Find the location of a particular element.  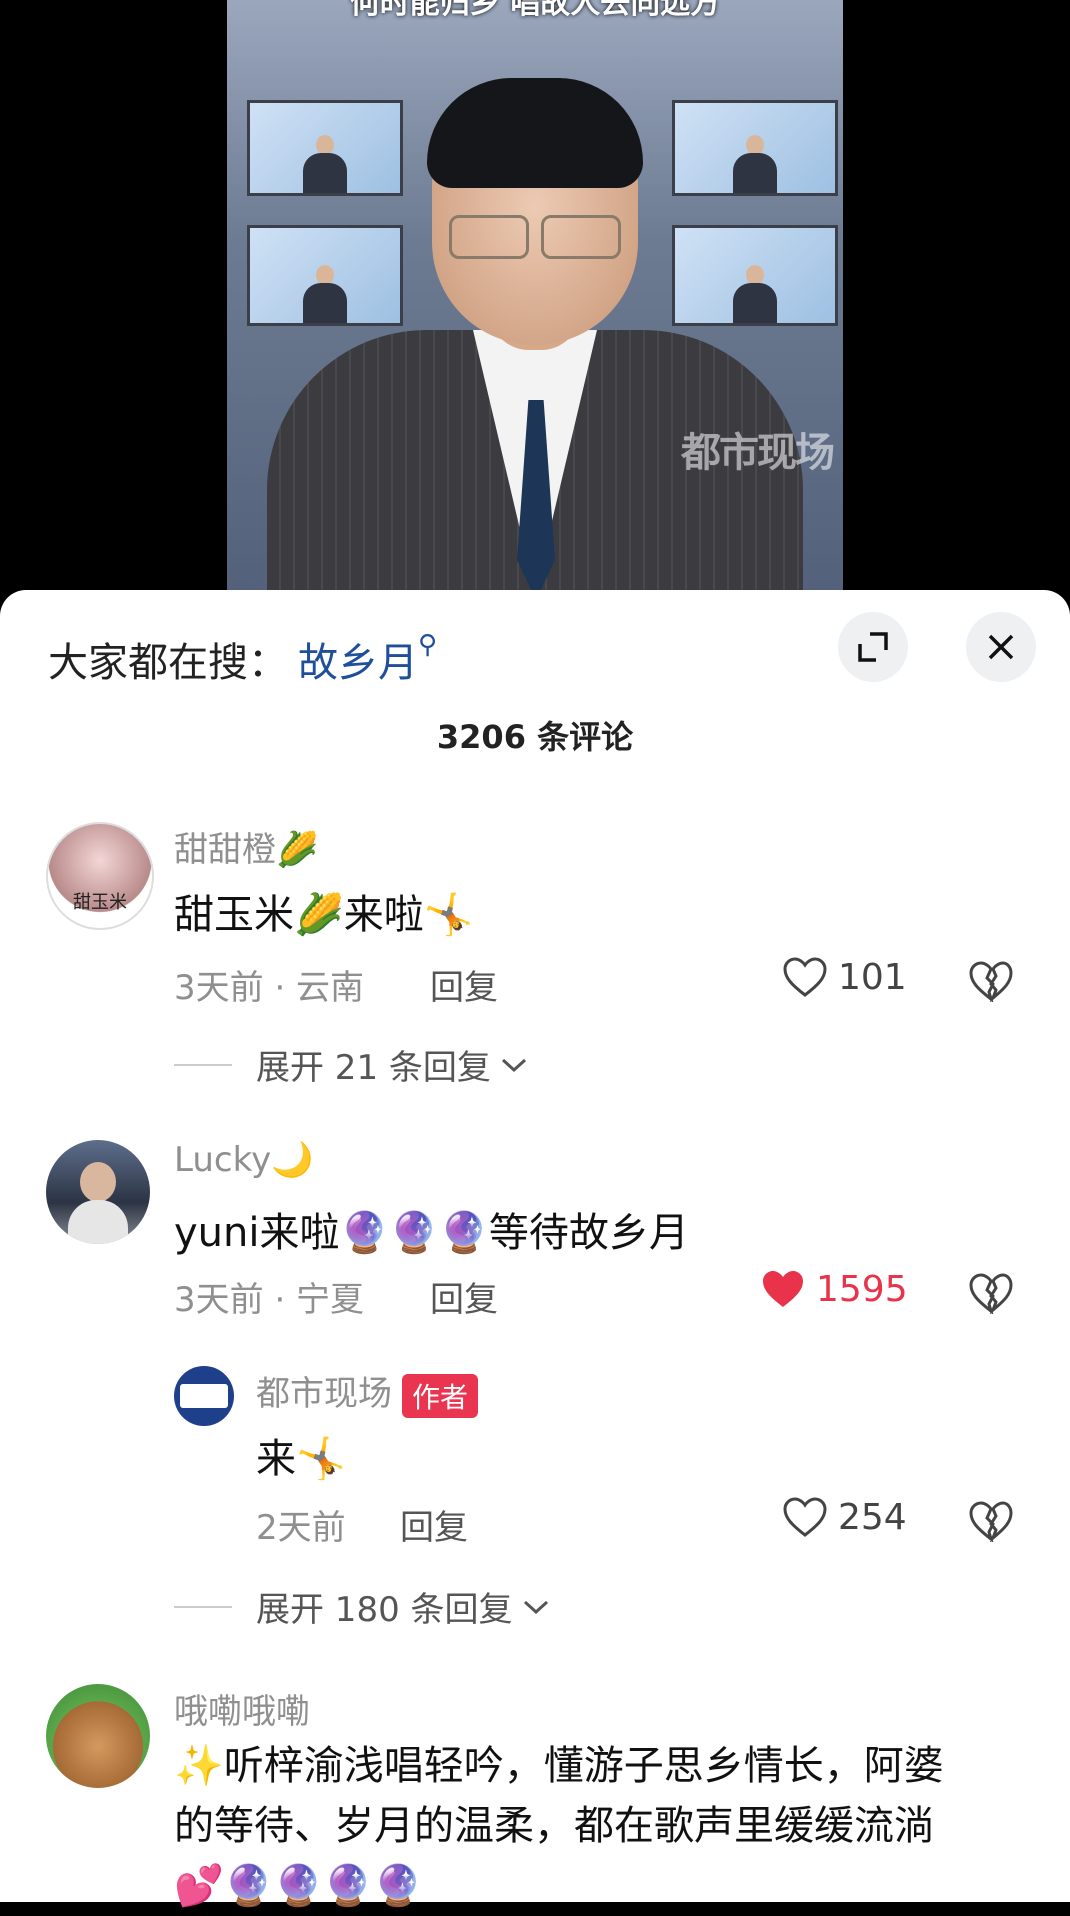

news-anchor-hair is located at coordinates (535, 133).